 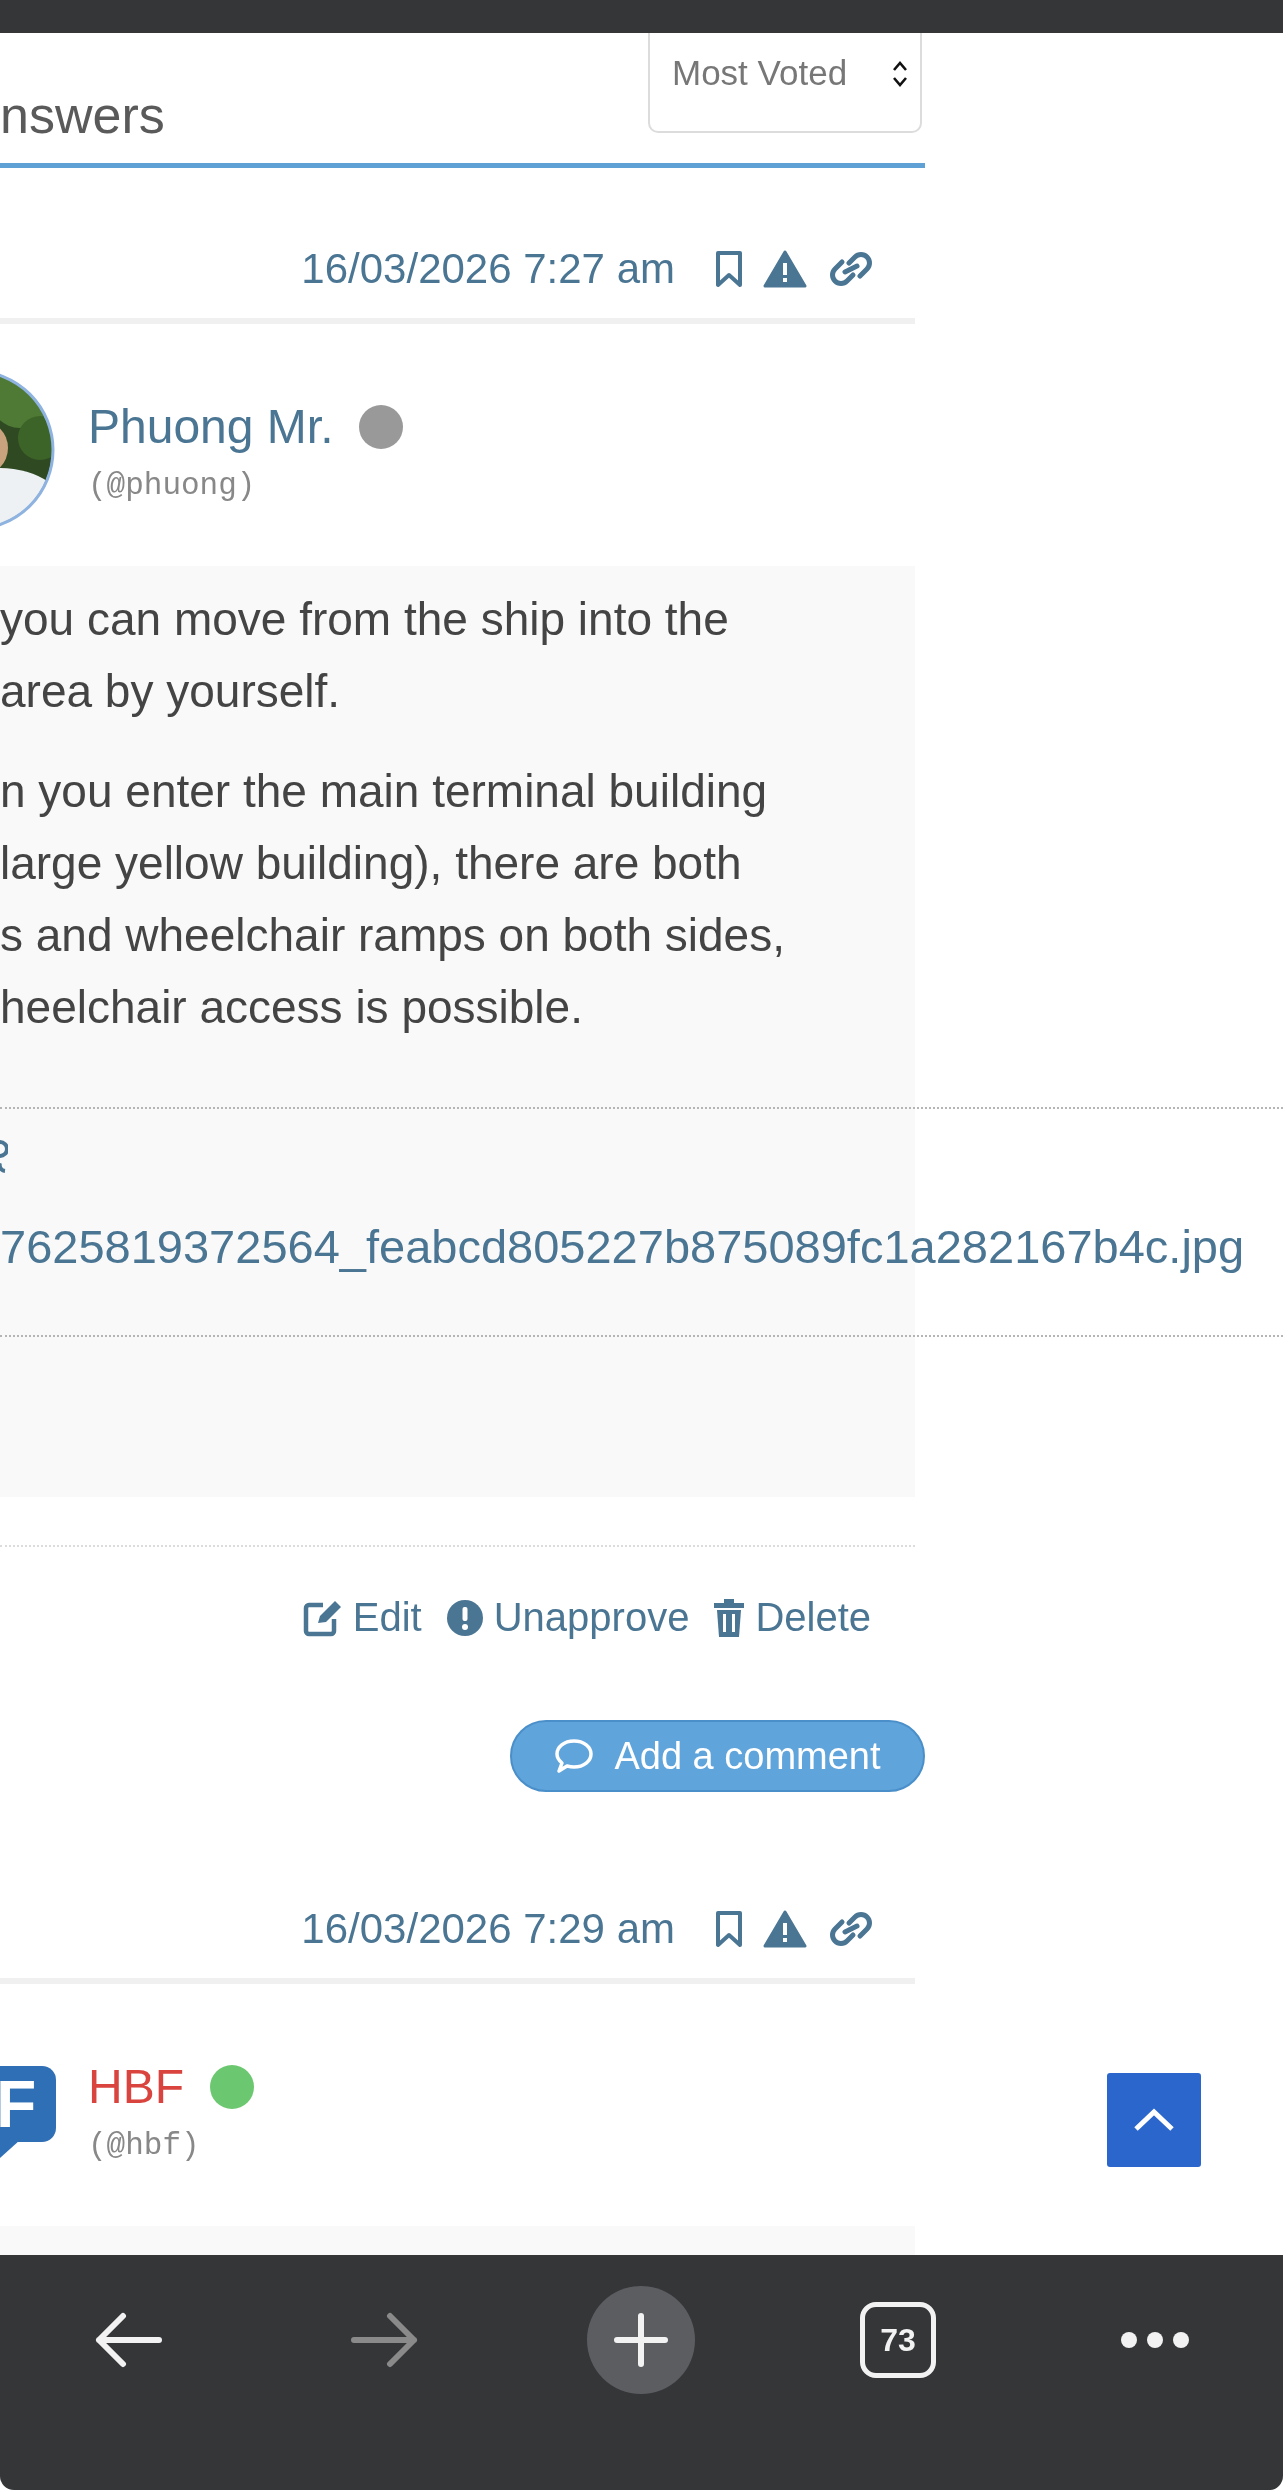 What do you see at coordinates (172, 485) in the screenshot?
I see `author-handle: (@phuong)` at bounding box center [172, 485].